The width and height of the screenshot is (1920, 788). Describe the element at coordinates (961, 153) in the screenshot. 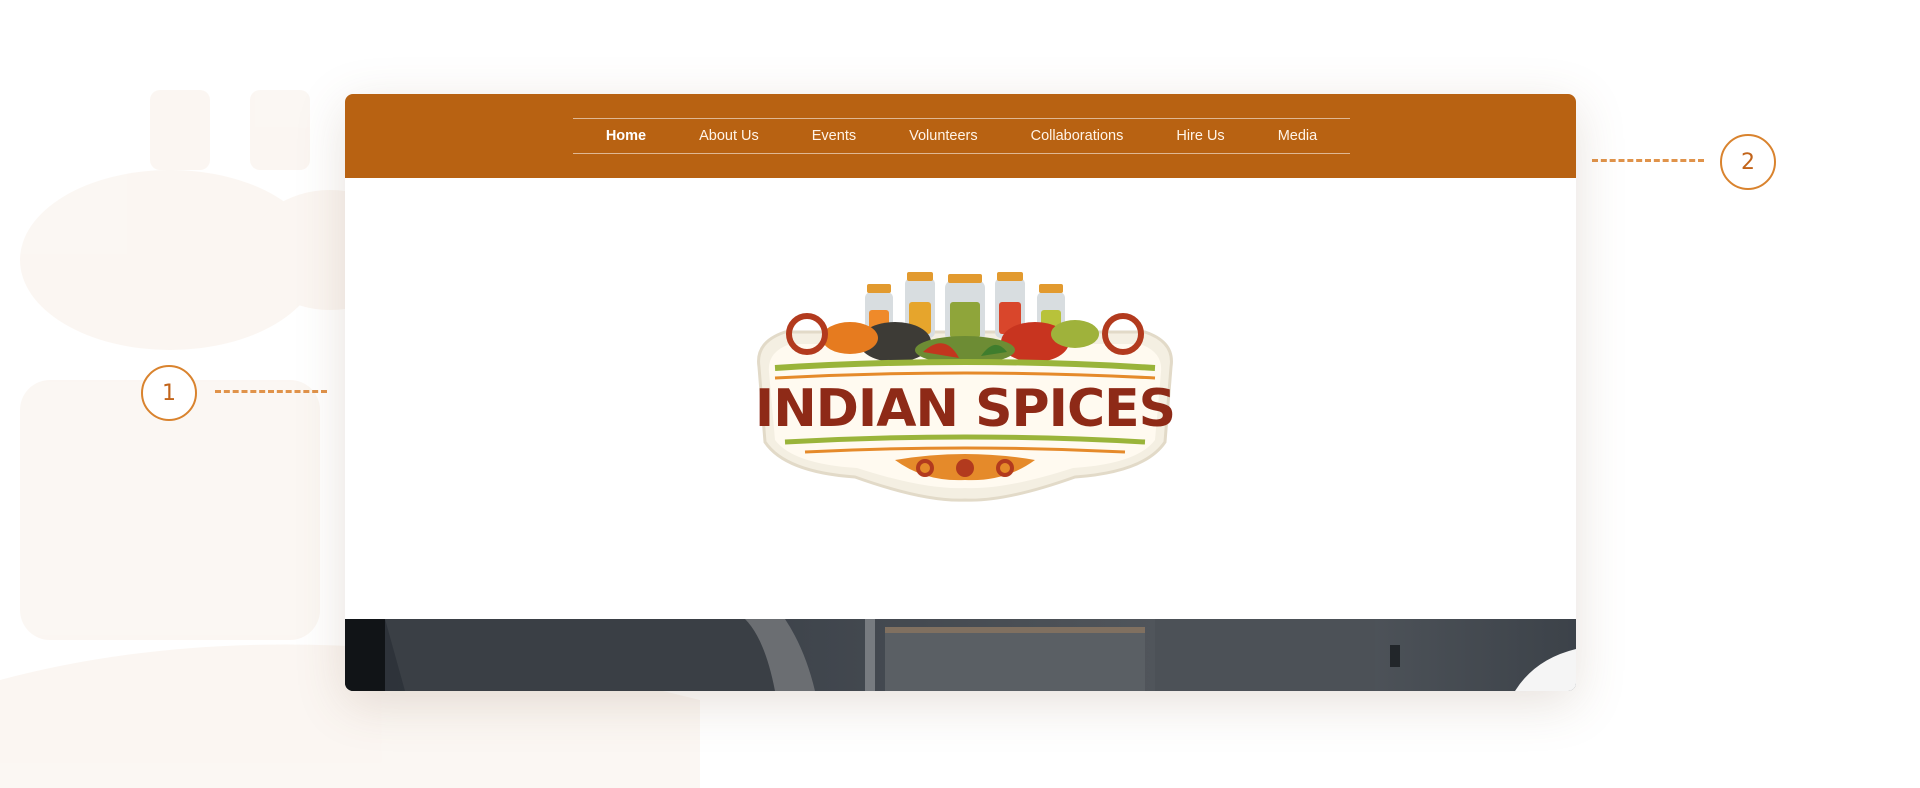

I see `nav-bottom-divider` at that location.